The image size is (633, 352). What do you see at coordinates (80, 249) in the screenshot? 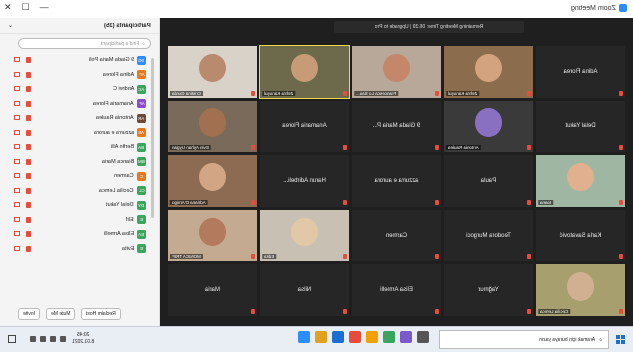
I see `participant-row: Evita E` at bounding box center [80, 249].